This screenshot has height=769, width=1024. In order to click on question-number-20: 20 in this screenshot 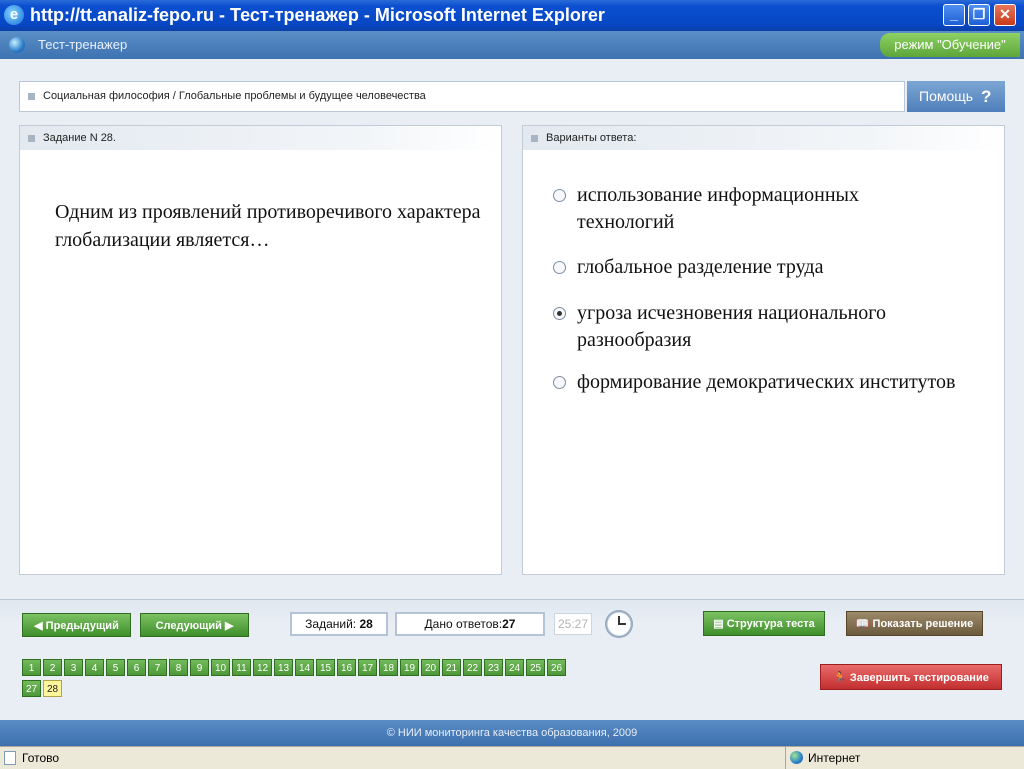, I will do `click(430, 667)`.